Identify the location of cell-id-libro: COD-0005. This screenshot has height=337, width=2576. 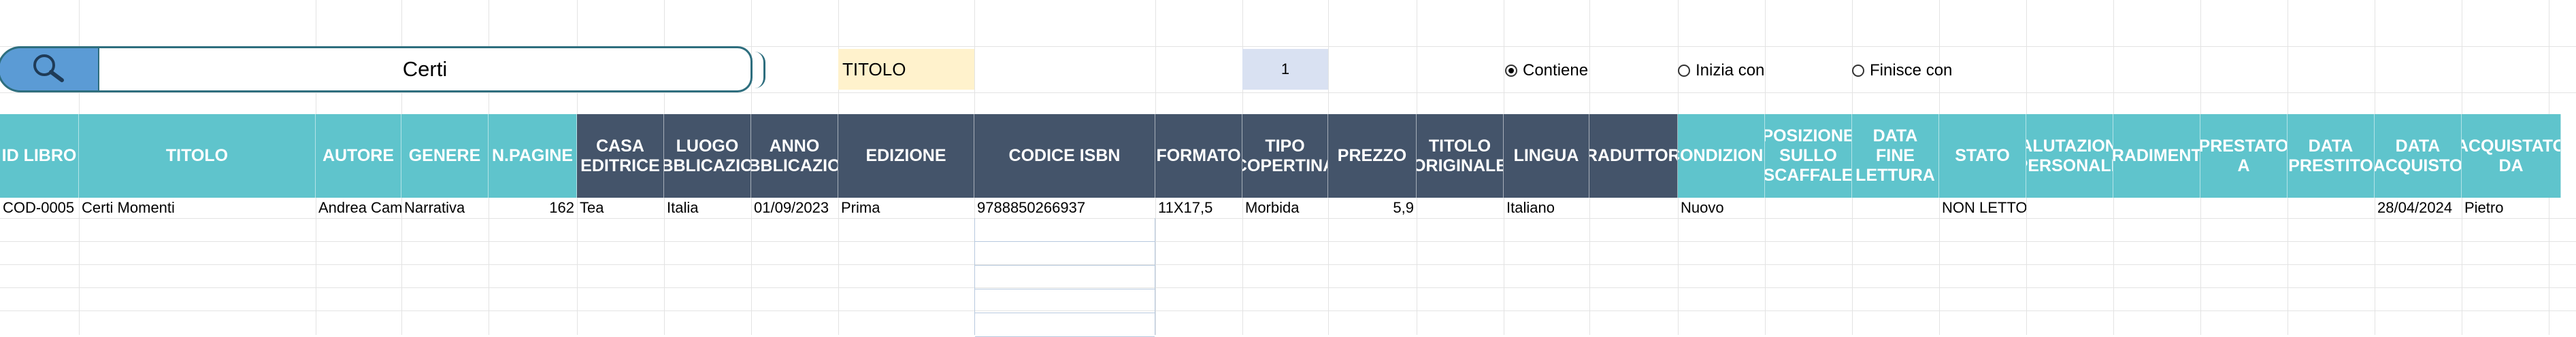
(39, 208).